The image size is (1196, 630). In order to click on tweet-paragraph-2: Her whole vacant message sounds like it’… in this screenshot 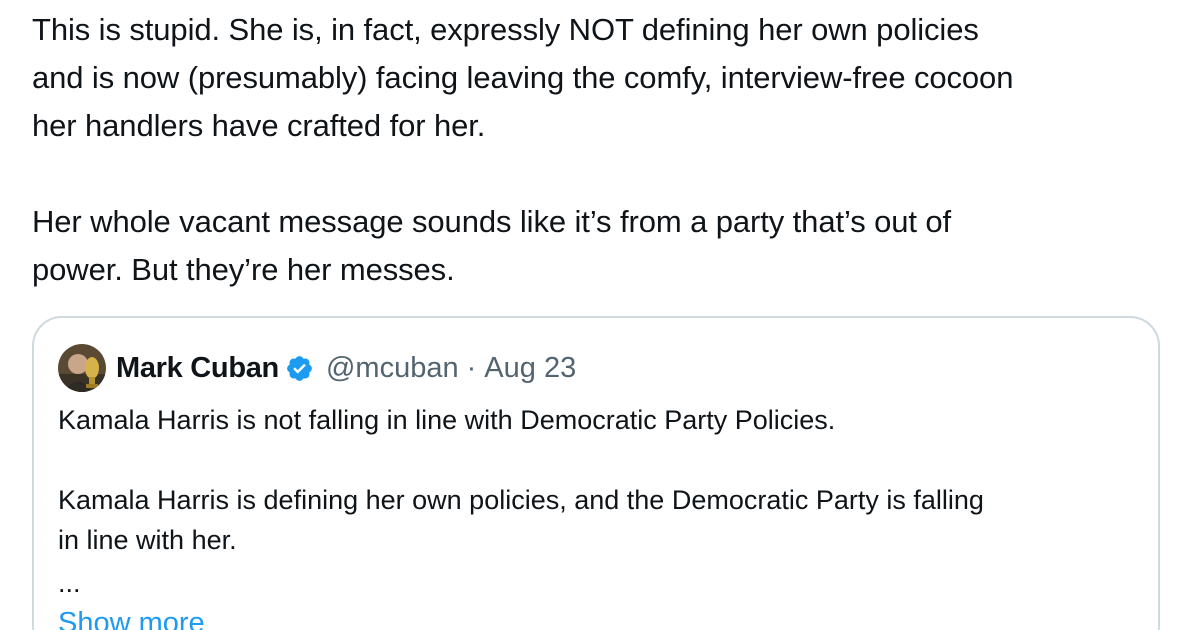, I will do `click(492, 245)`.